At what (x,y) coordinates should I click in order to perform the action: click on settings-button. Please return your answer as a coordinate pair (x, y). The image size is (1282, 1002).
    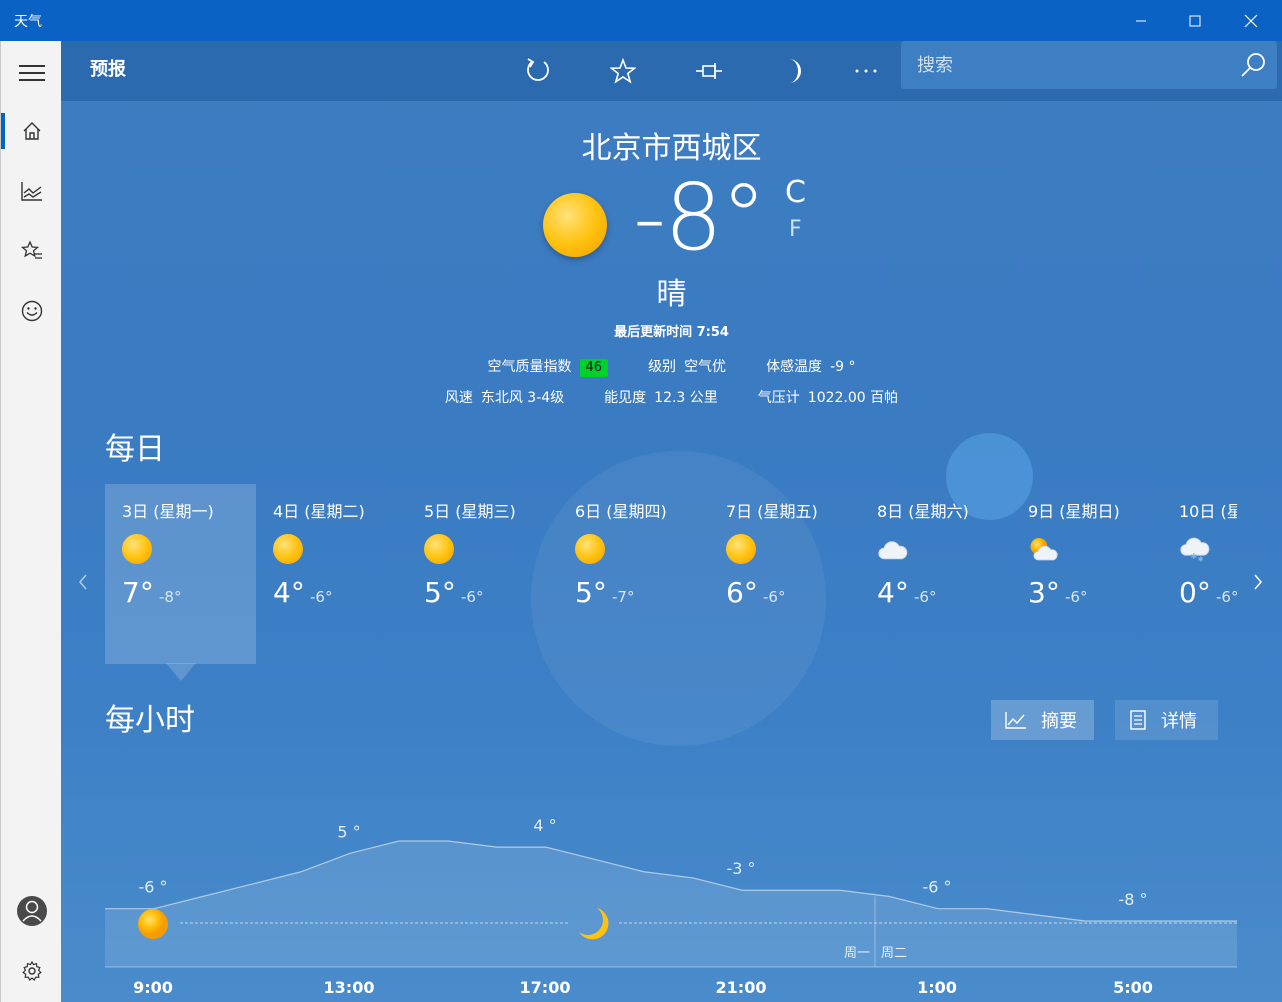
    Looking at the image, I should click on (31, 971).